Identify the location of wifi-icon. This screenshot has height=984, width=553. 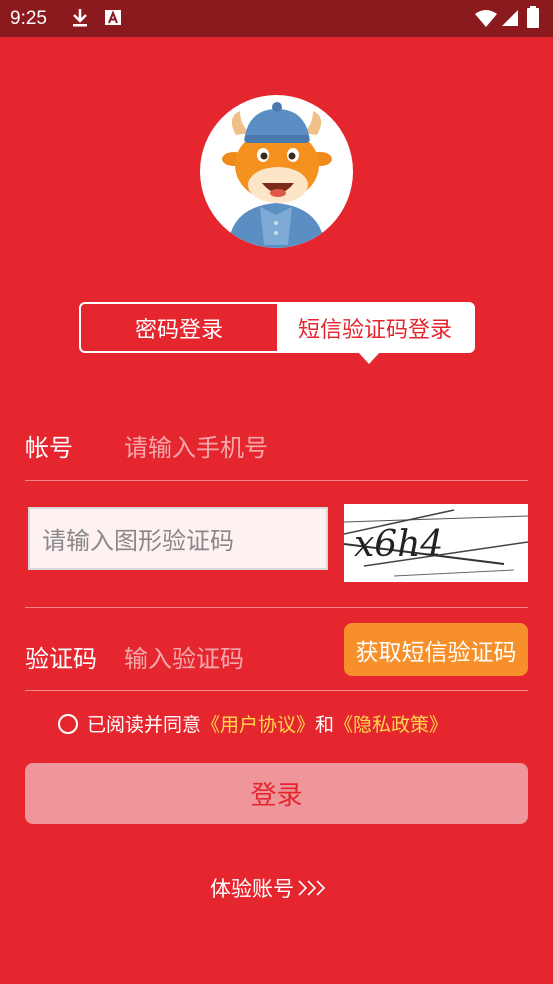
(486, 18).